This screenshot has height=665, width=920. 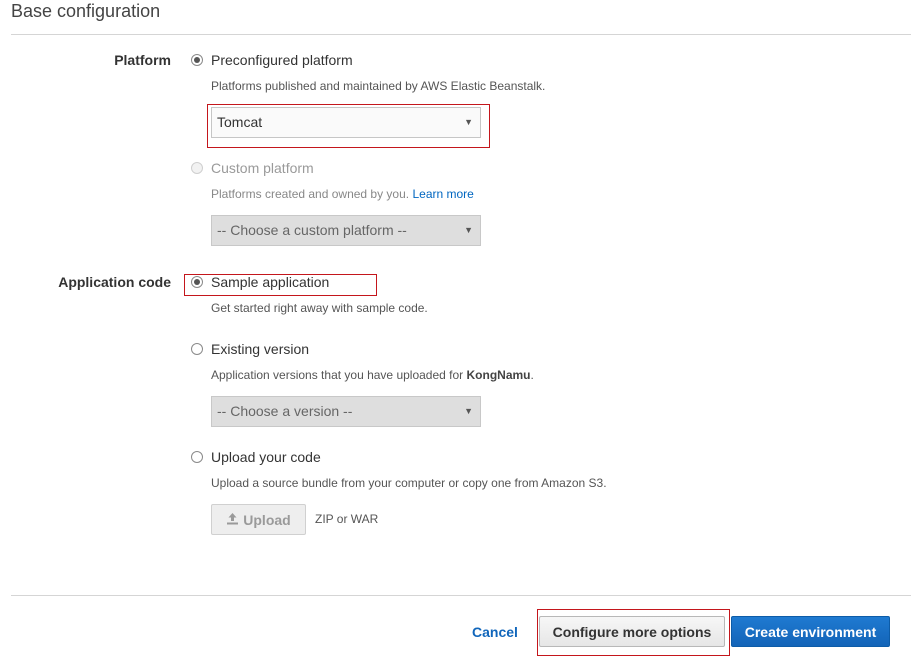 I want to click on custom-platform-radio, so click(x=197, y=168).